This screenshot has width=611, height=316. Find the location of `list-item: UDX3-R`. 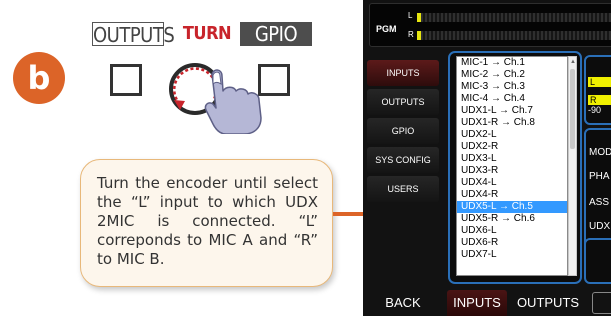

list-item: UDX3-R is located at coordinates (512, 171).